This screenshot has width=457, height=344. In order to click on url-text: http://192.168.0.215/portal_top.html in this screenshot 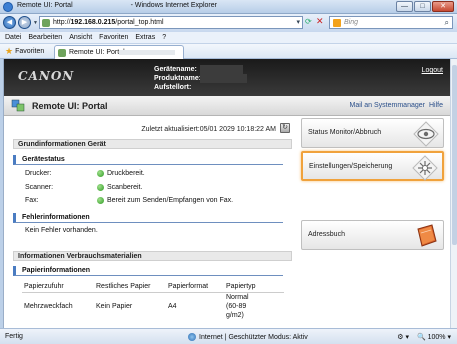, I will do `click(108, 22)`.